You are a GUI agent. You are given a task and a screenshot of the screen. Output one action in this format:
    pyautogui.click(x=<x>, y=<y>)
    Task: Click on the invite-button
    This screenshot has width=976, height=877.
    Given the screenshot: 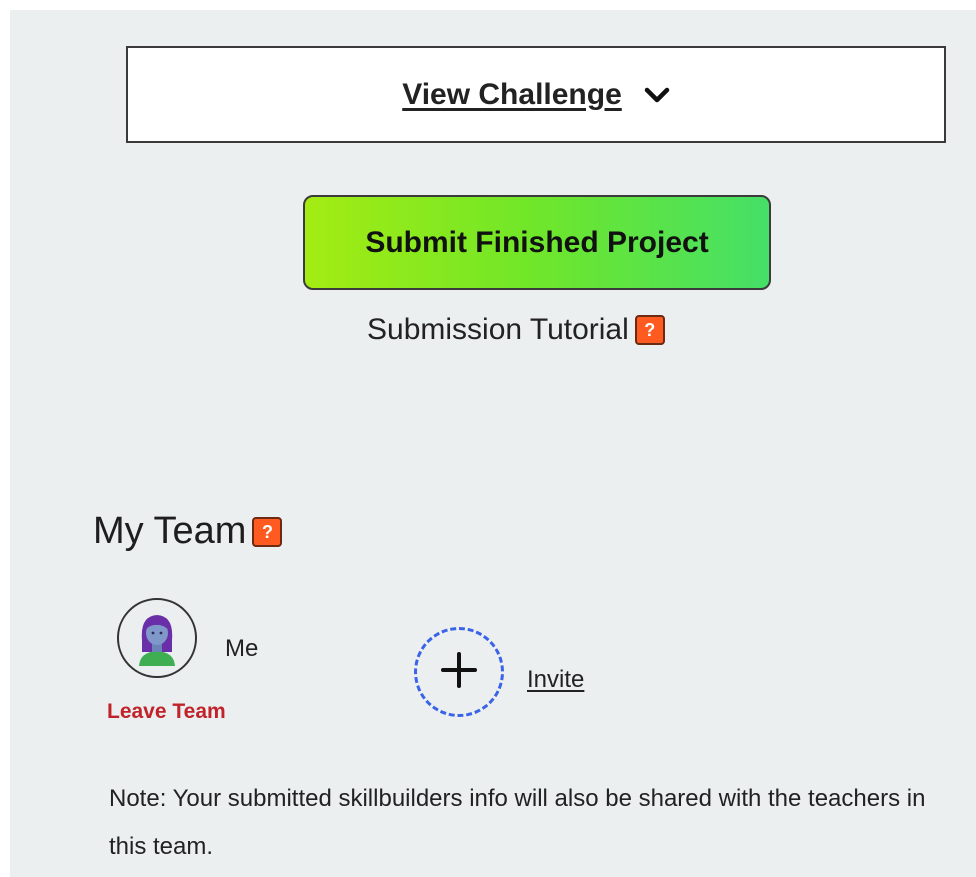 What is the action you would take?
    pyautogui.click(x=459, y=672)
    